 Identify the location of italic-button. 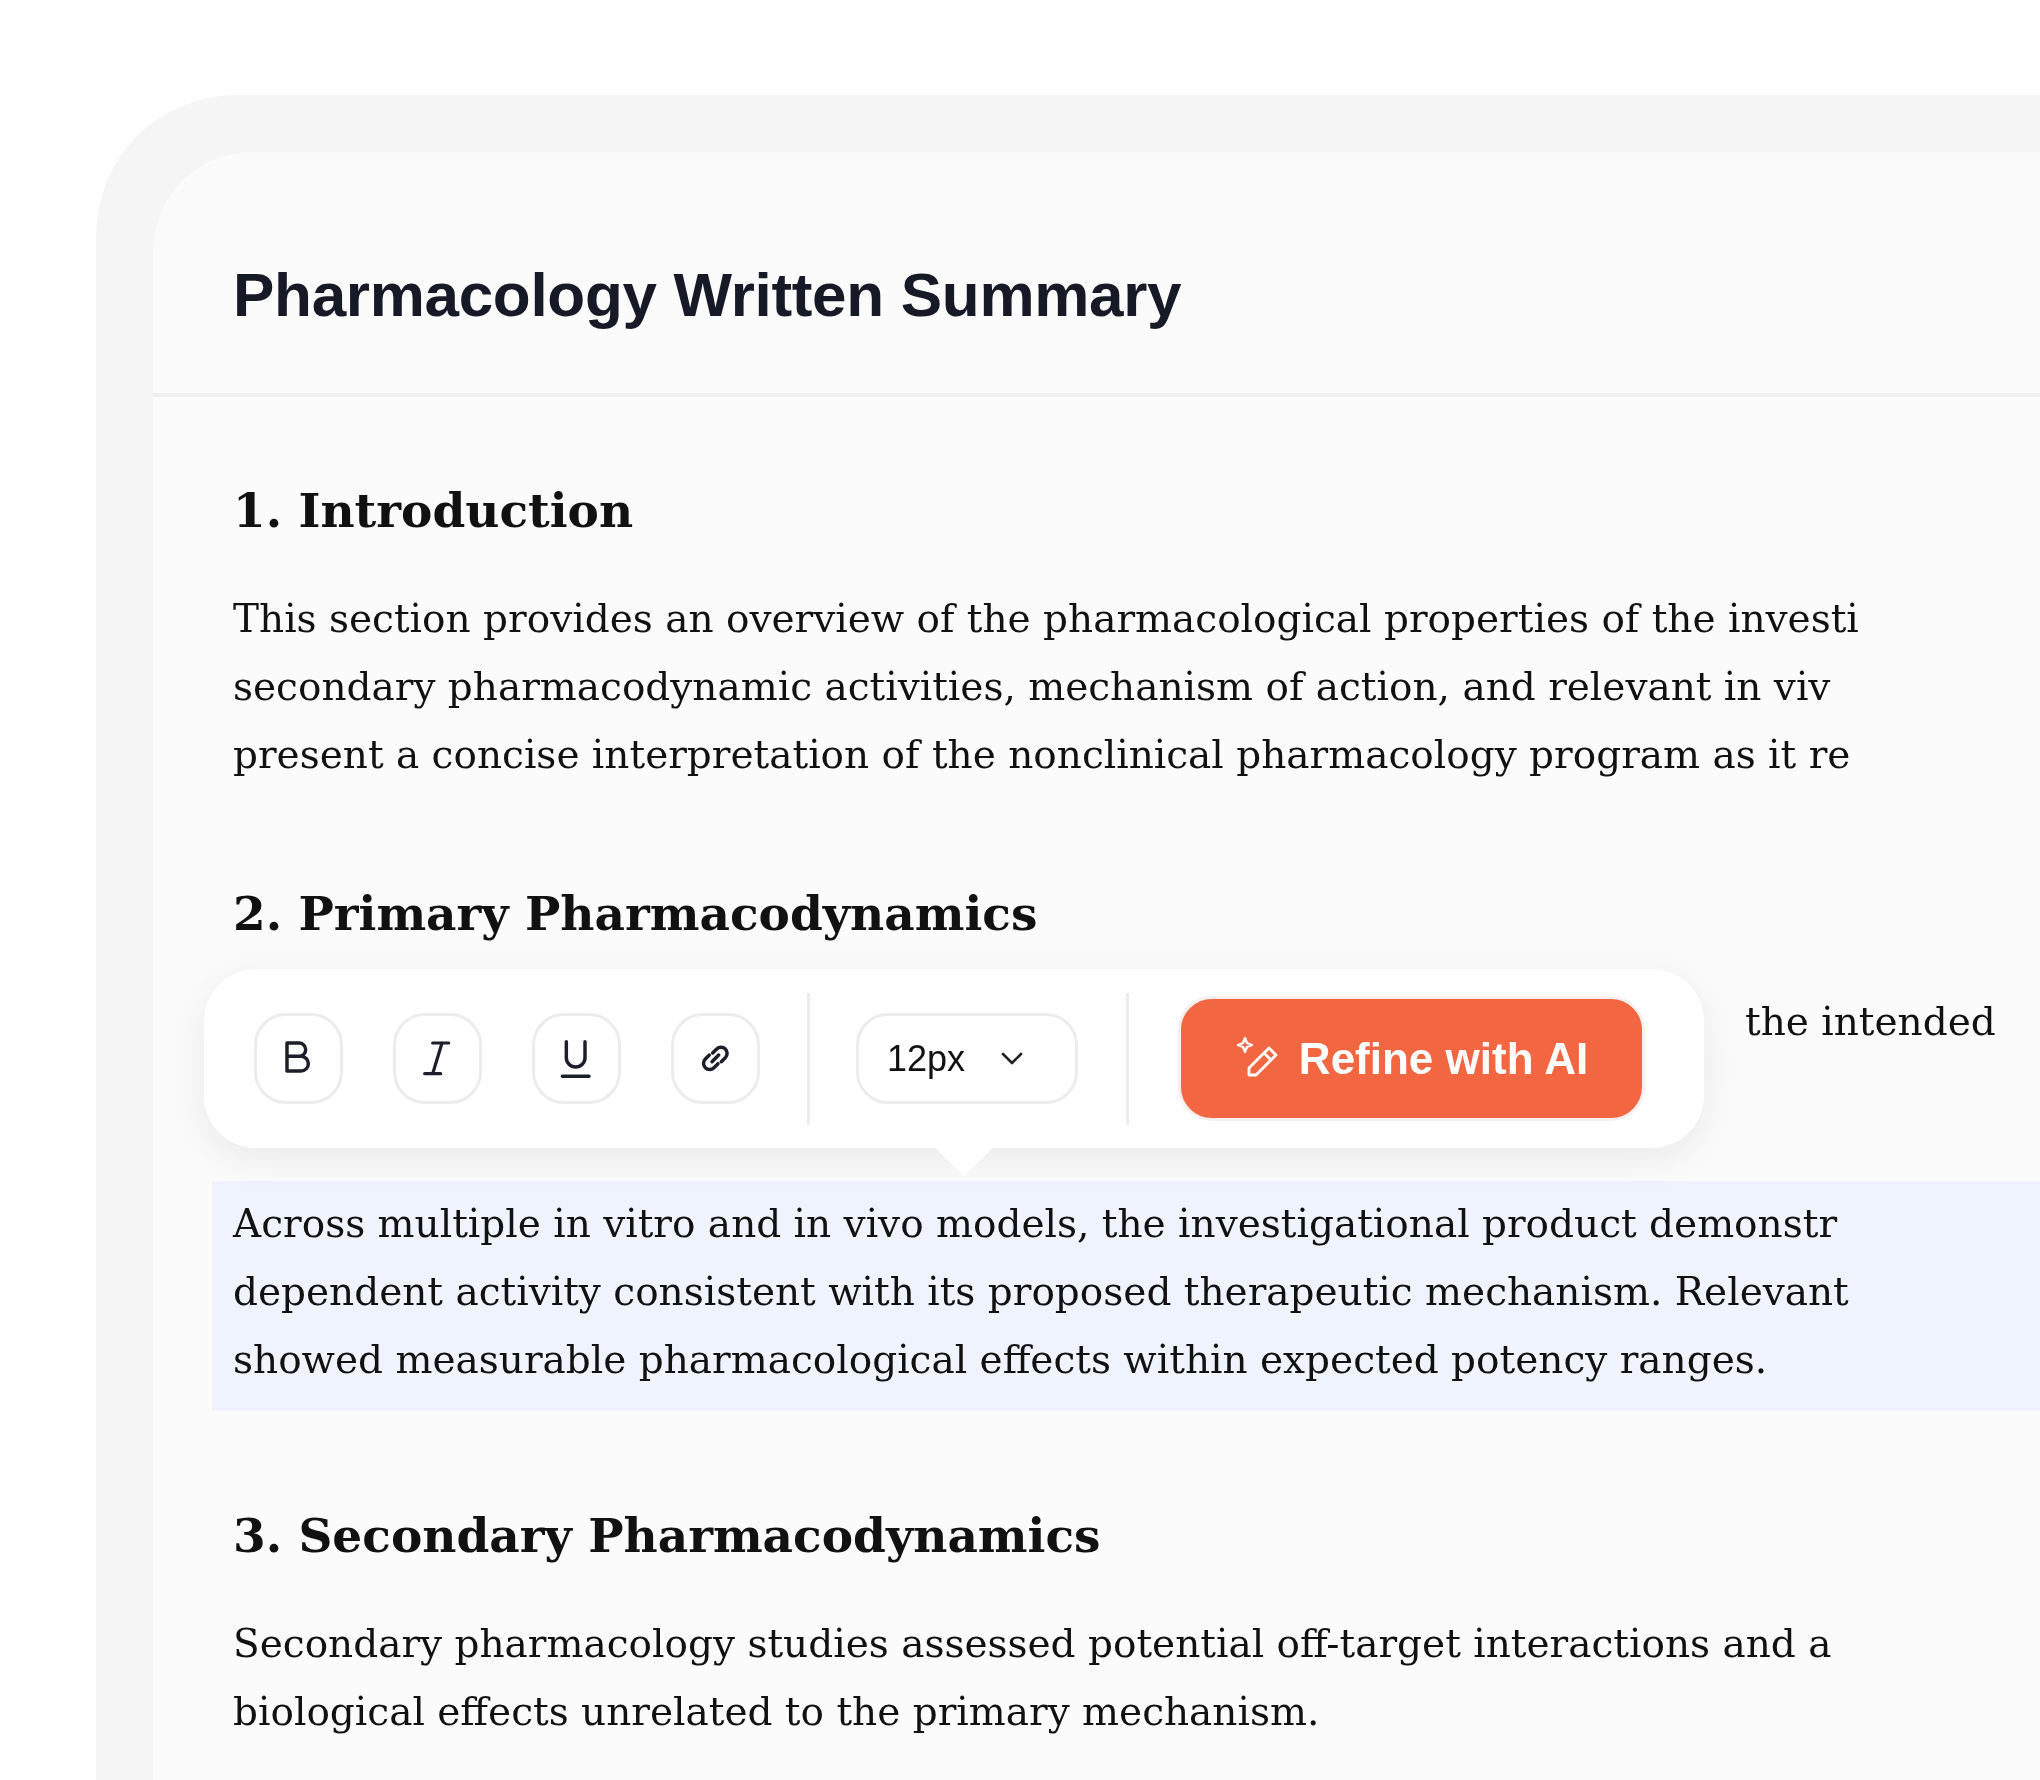
(437, 1058).